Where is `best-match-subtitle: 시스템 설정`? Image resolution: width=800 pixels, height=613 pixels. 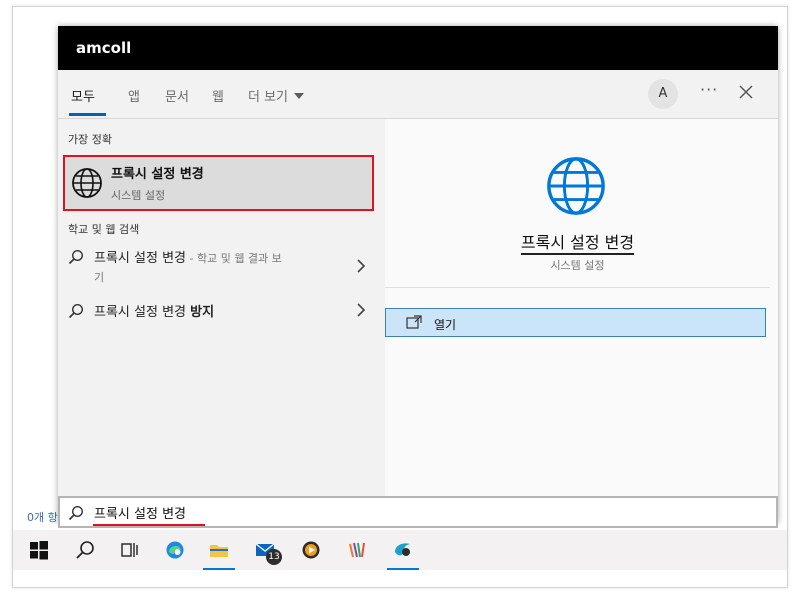
best-match-subtitle: 시스템 설정 is located at coordinates (138, 195).